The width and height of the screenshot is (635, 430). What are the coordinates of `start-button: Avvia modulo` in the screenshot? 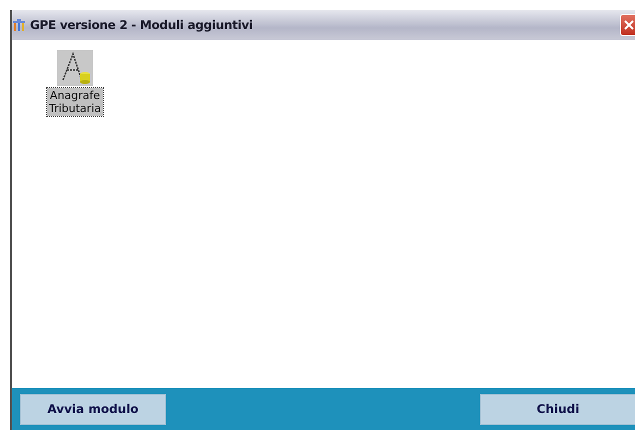 It's located at (93, 409).